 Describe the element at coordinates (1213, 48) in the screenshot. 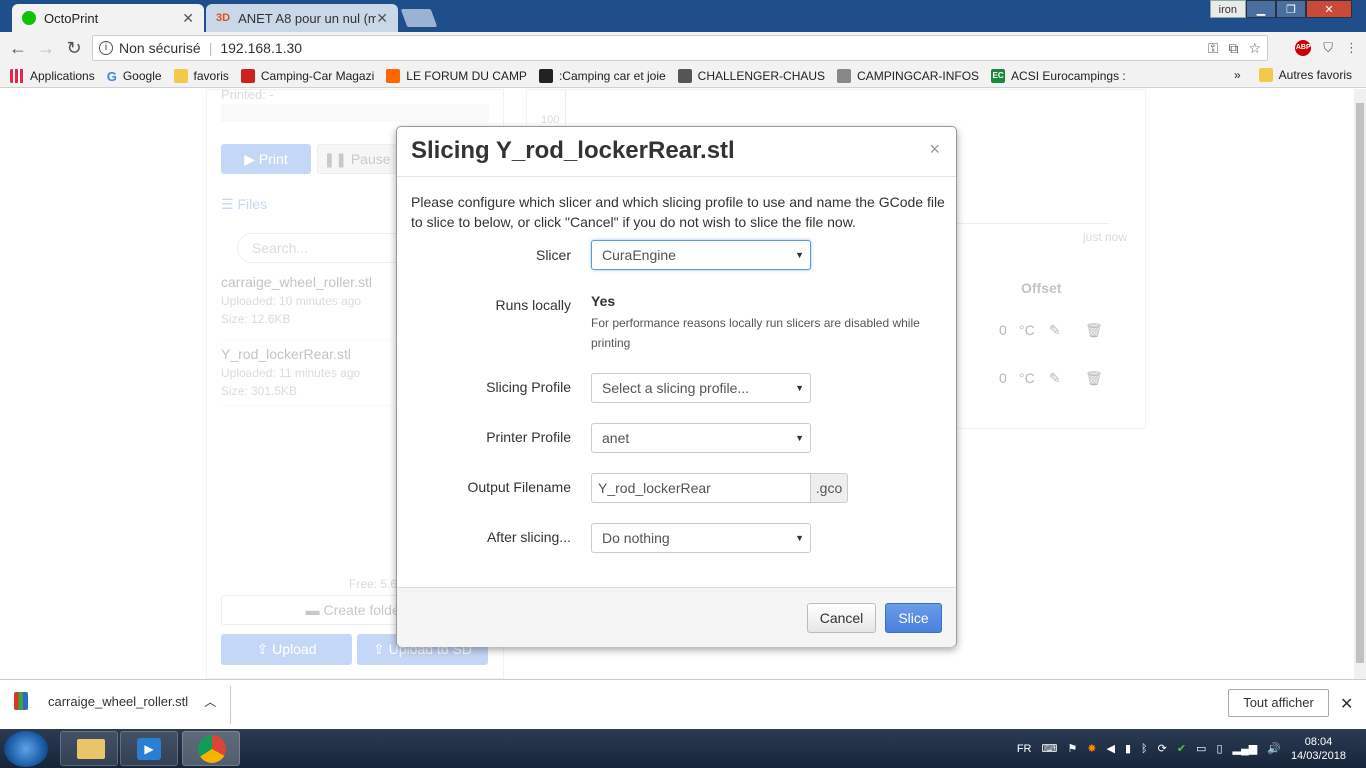

I see `key-icon: ⚿` at that location.